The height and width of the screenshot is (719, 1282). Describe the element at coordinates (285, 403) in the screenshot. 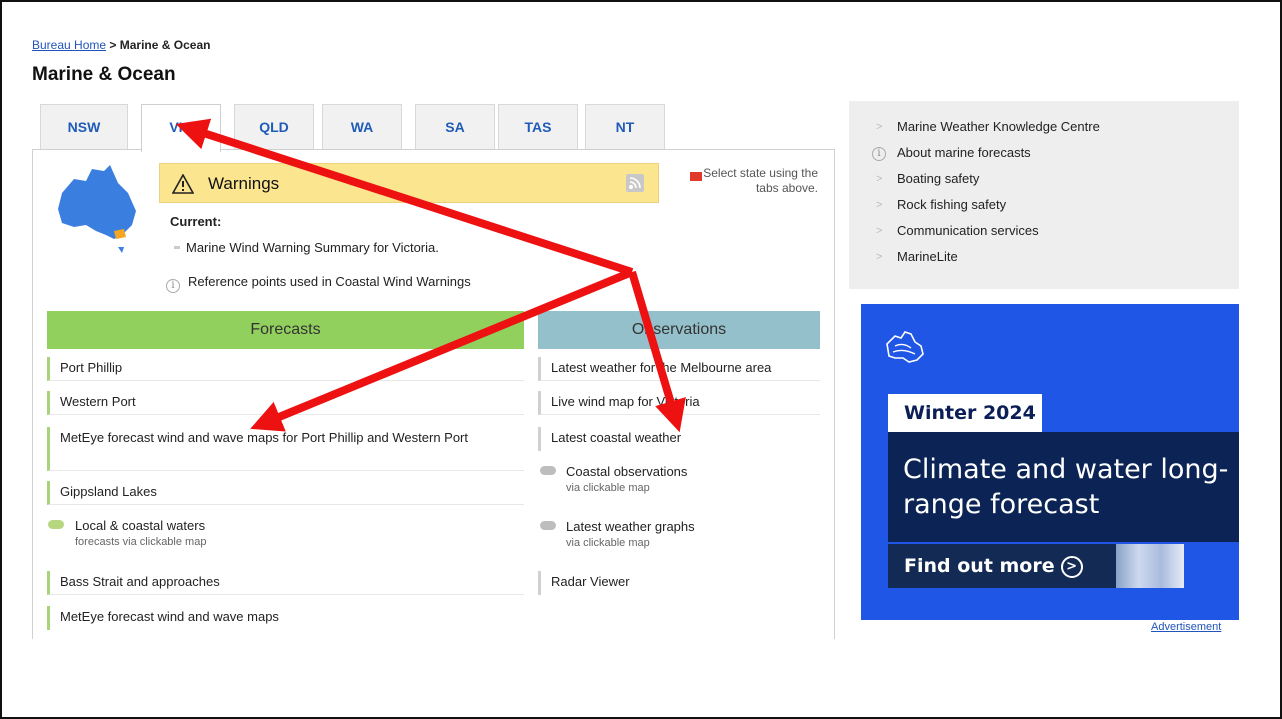

I see `forecast-western-port: Western Port` at that location.